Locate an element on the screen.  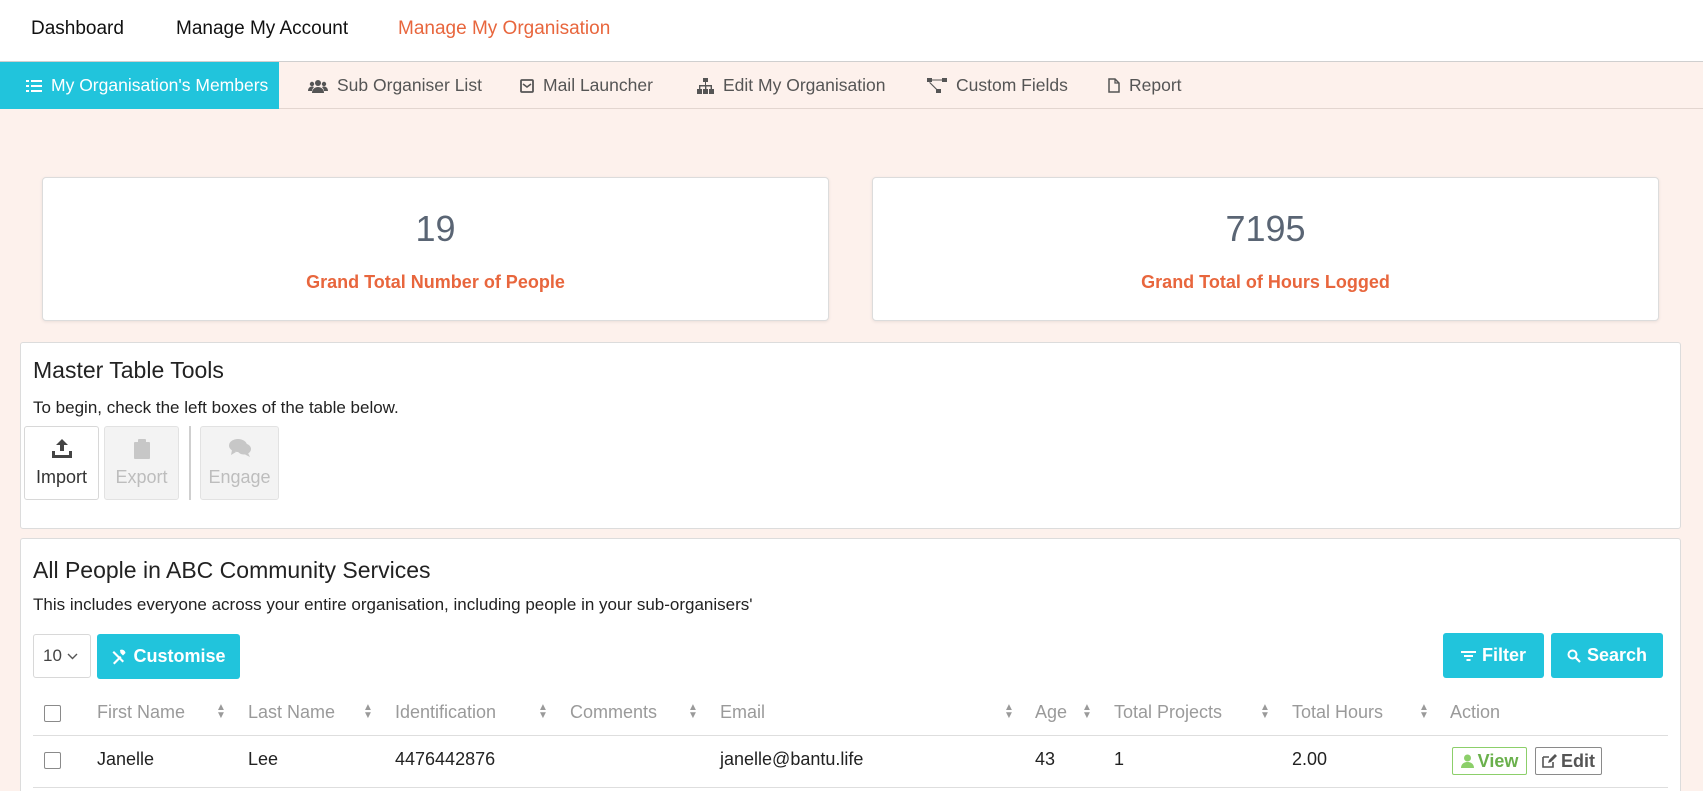
tab-label: Report is located at coordinates (1155, 85).